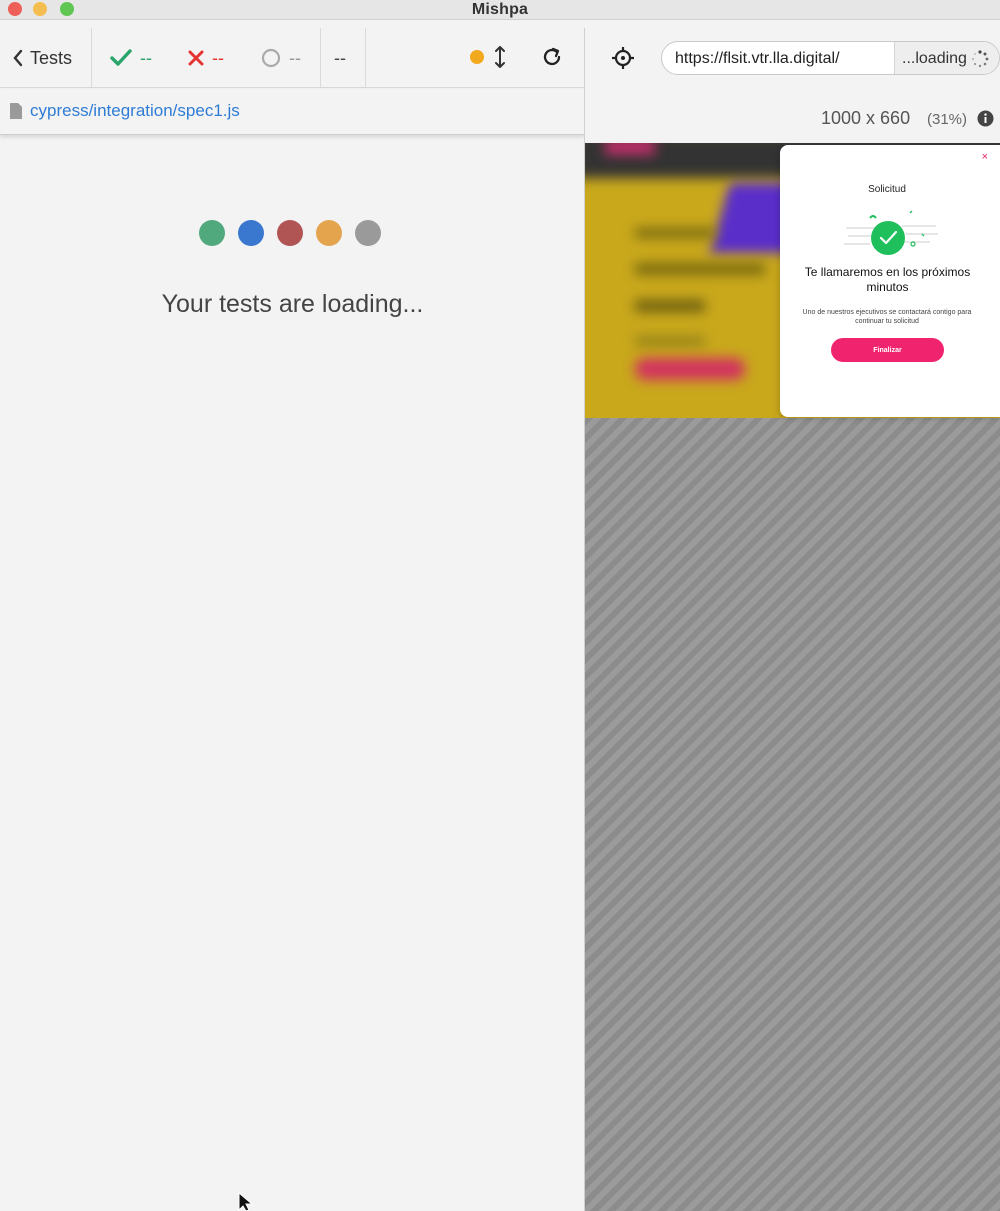 This screenshot has height=1211, width=1000. Describe the element at coordinates (246, 1201) in the screenshot. I see `mouse-cursor-icon` at that location.